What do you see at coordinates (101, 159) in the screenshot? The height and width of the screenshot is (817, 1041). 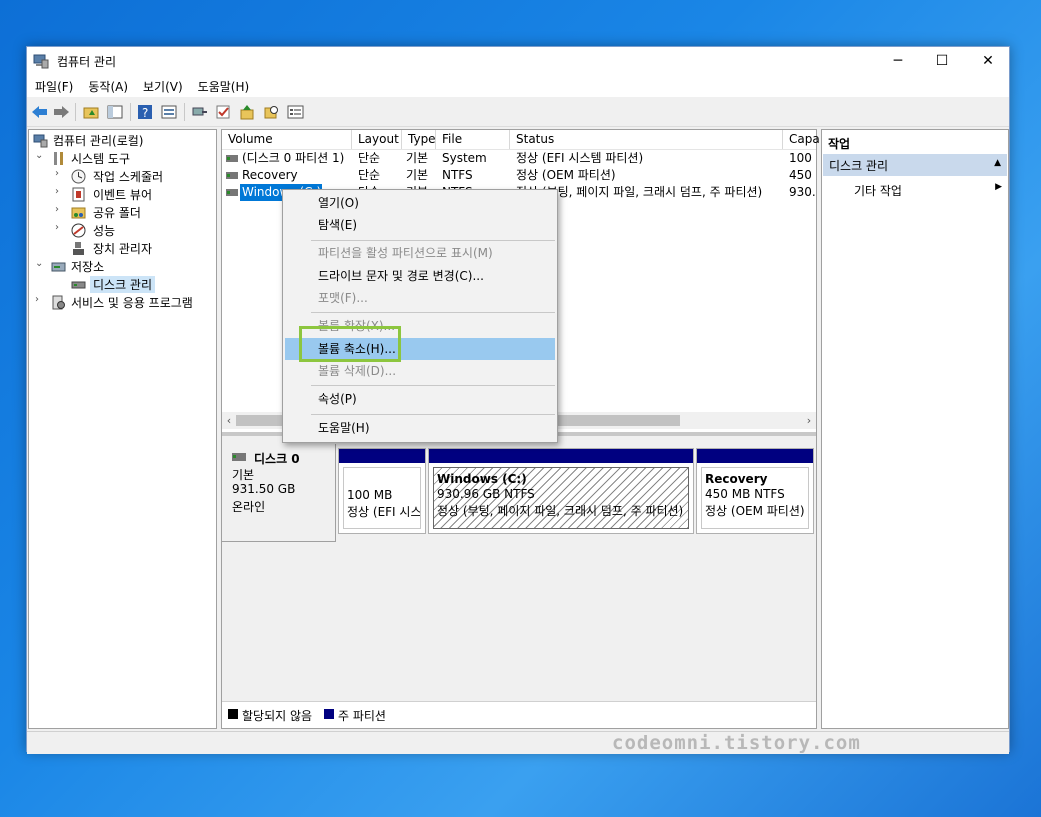 I see `tree-label-system-tools: 시스템 도구` at bounding box center [101, 159].